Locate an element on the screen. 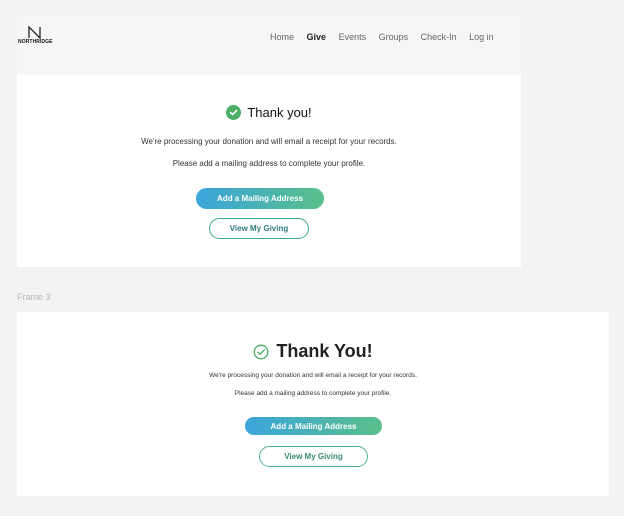  nav-log-in: Log in is located at coordinates (481, 37).